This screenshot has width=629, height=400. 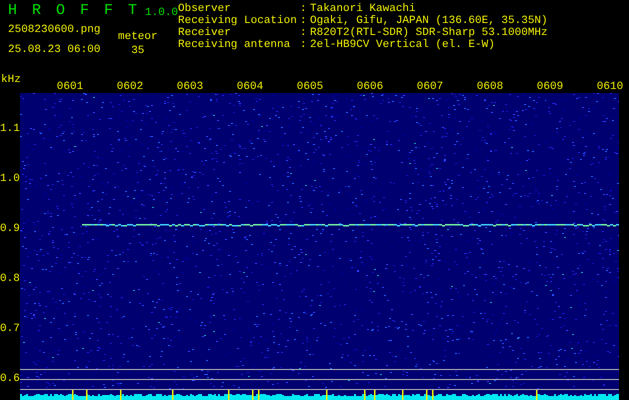 I want to click on info-value: Ogaki, Gifu, JAPAN (136.60E, 35.35N), so click(x=429, y=21).